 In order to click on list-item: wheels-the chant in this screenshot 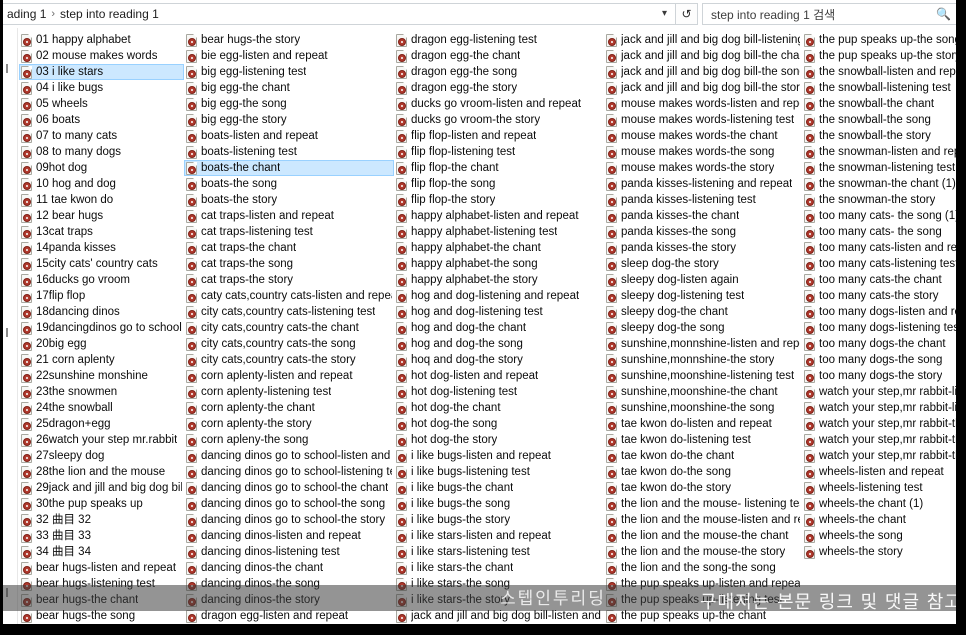, I will do `click(884, 520)`.